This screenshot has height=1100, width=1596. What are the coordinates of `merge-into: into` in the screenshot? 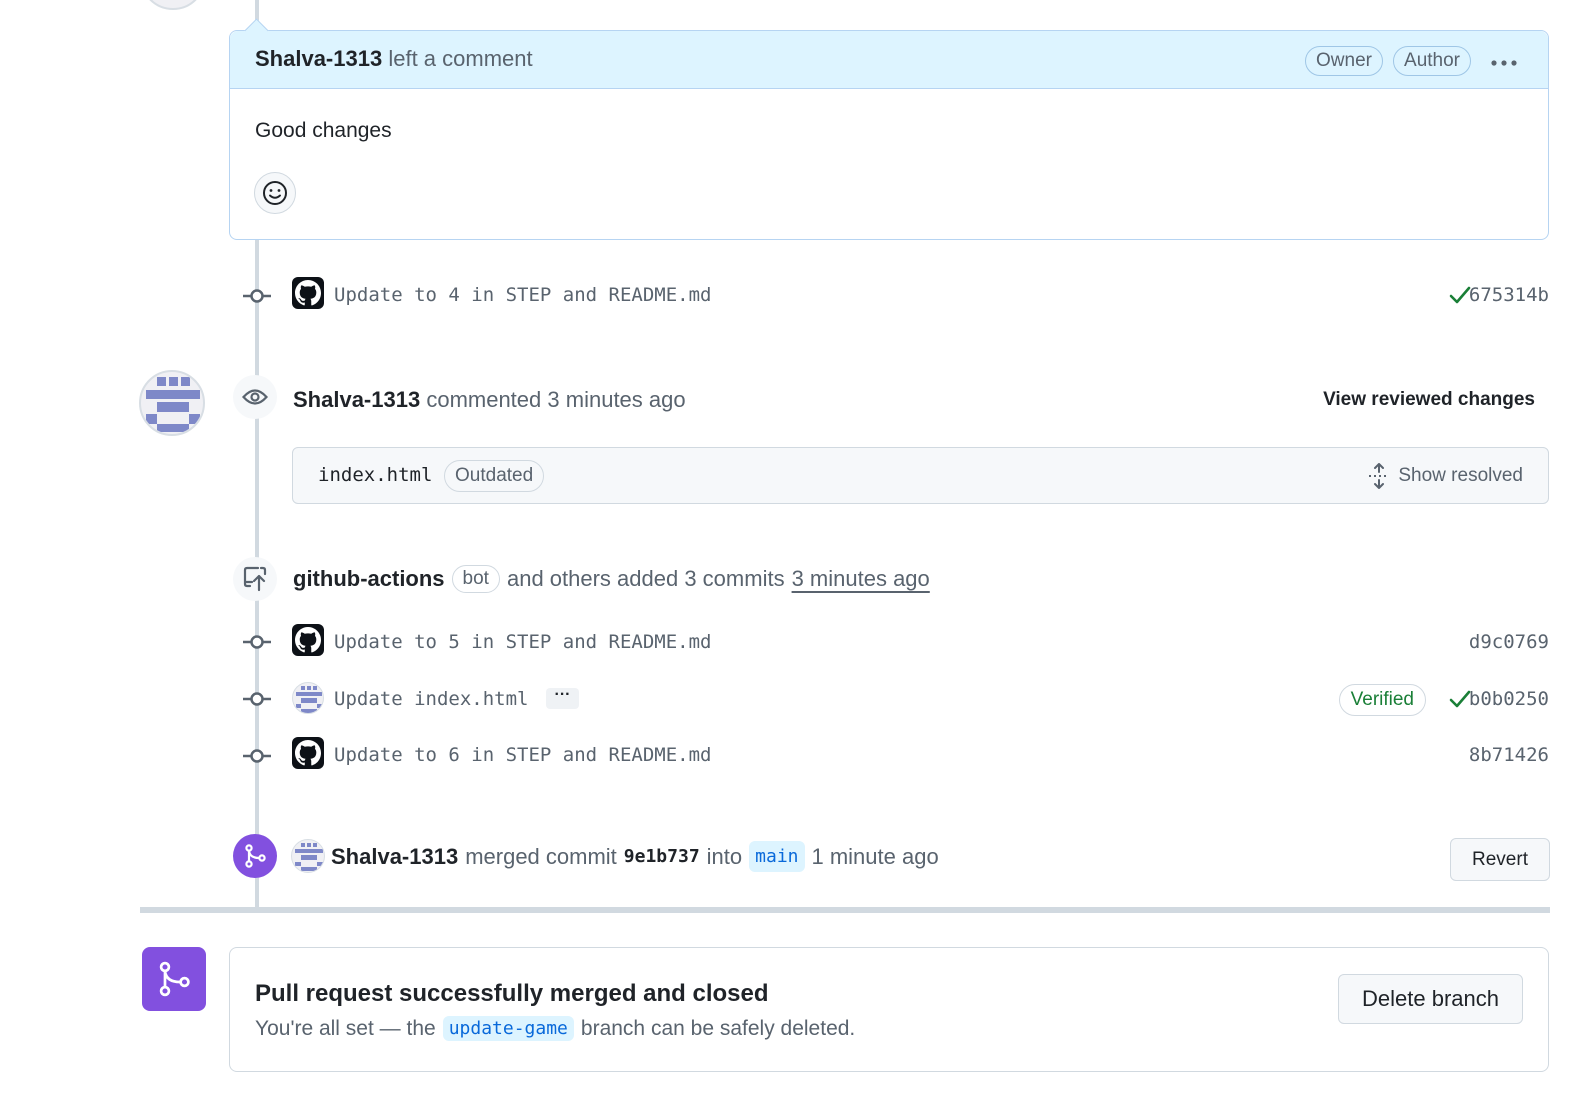 It's located at (724, 856).